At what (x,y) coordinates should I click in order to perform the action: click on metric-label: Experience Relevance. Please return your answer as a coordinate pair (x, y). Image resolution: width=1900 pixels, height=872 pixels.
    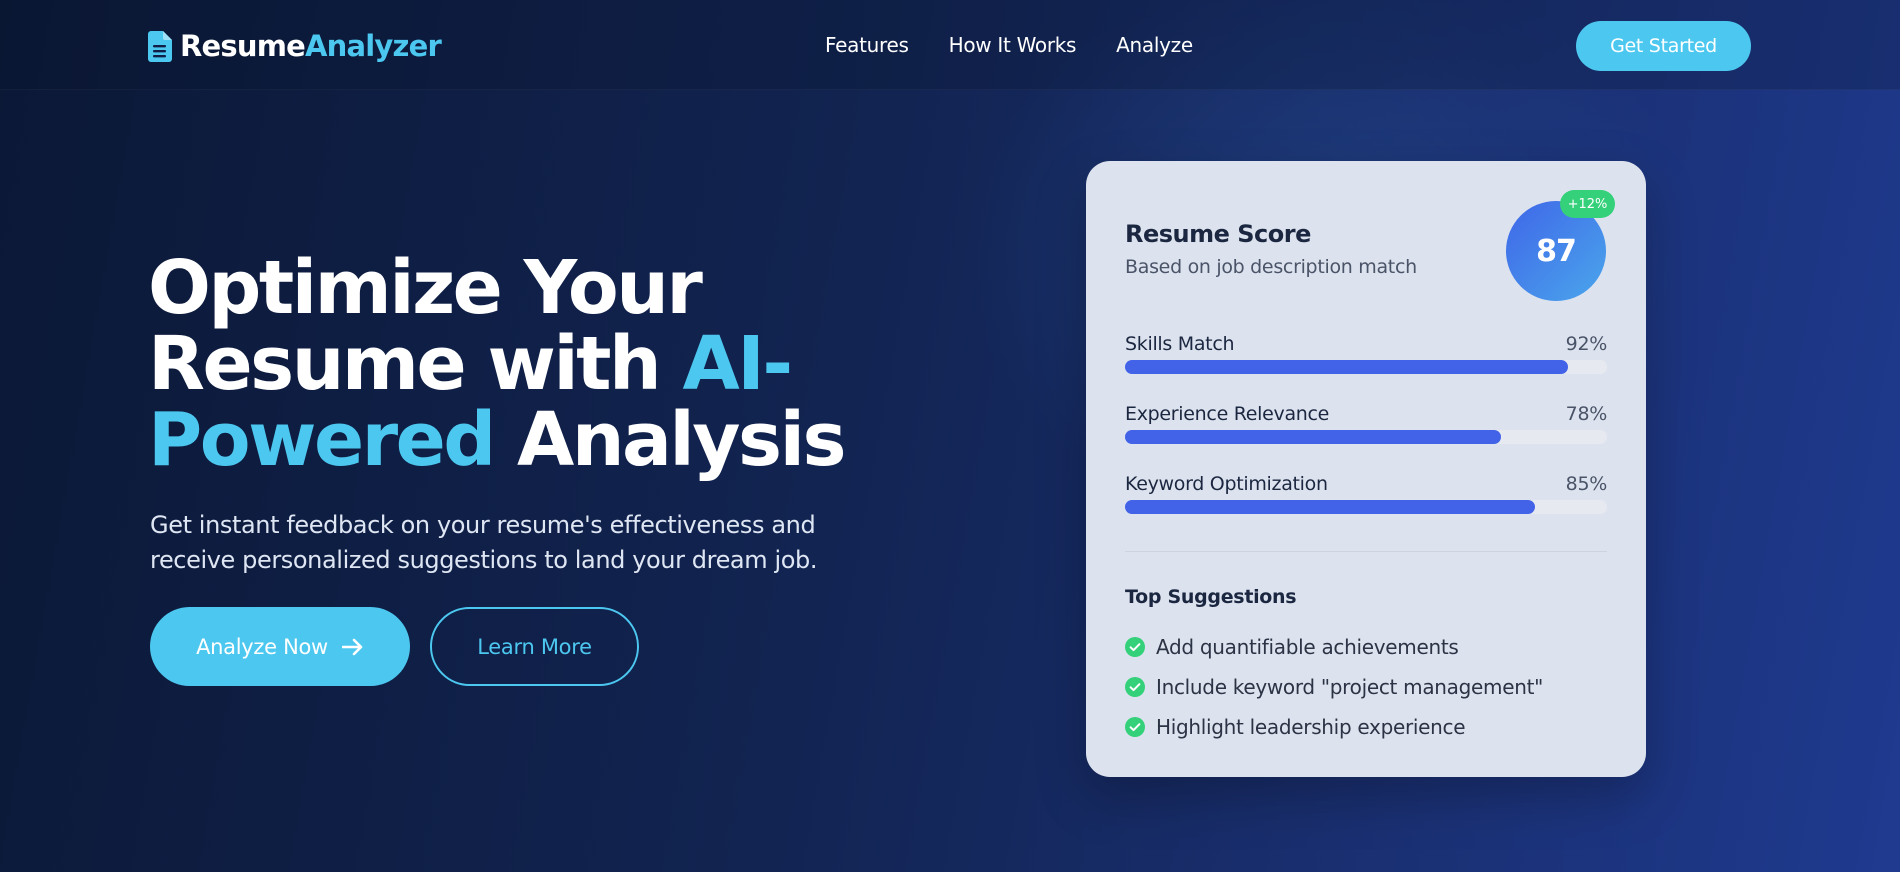
    Looking at the image, I should click on (1227, 414).